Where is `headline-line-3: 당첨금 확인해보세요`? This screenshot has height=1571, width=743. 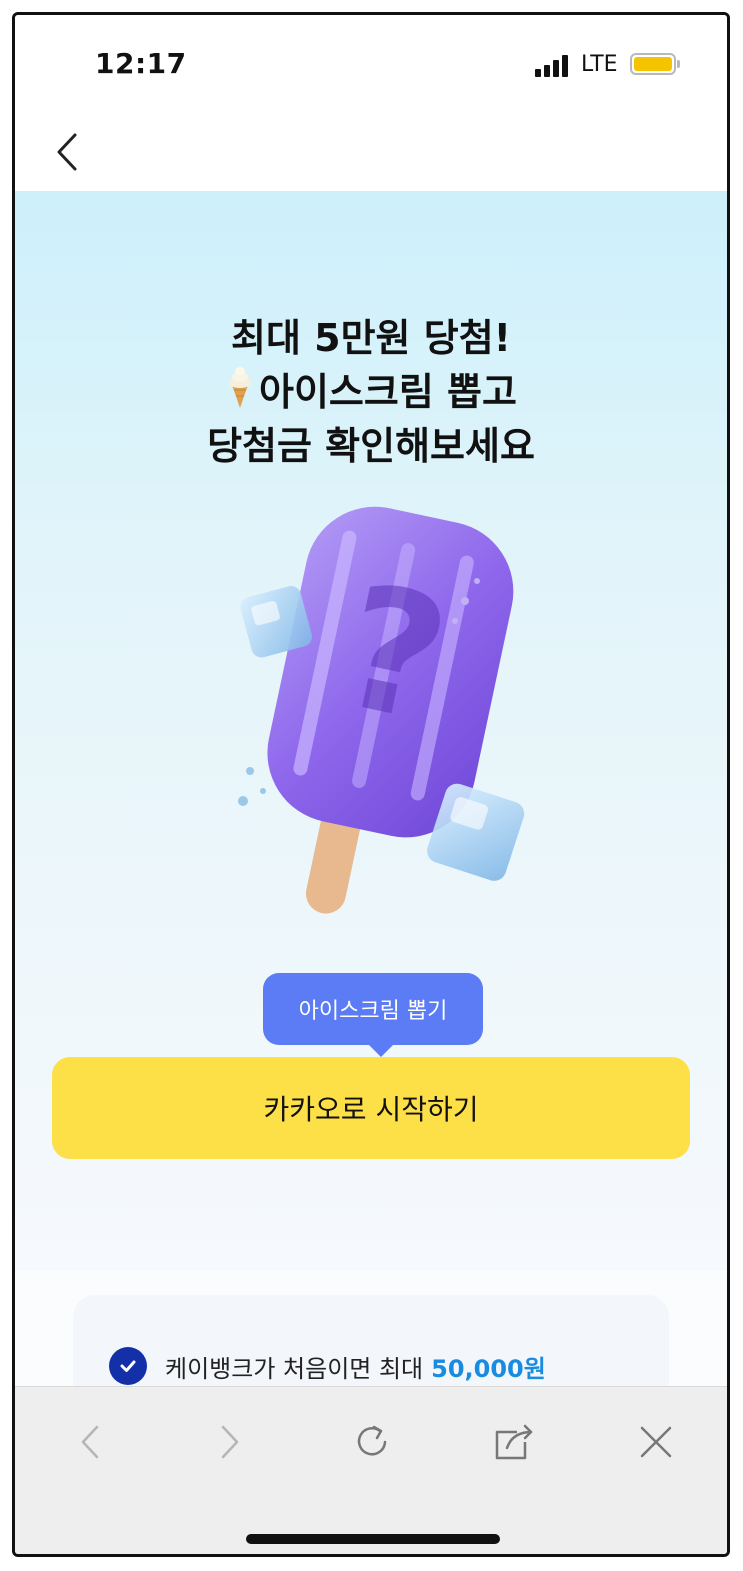
headline-line-3: 당첨금 확인해보세요 is located at coordinates (371, 446).